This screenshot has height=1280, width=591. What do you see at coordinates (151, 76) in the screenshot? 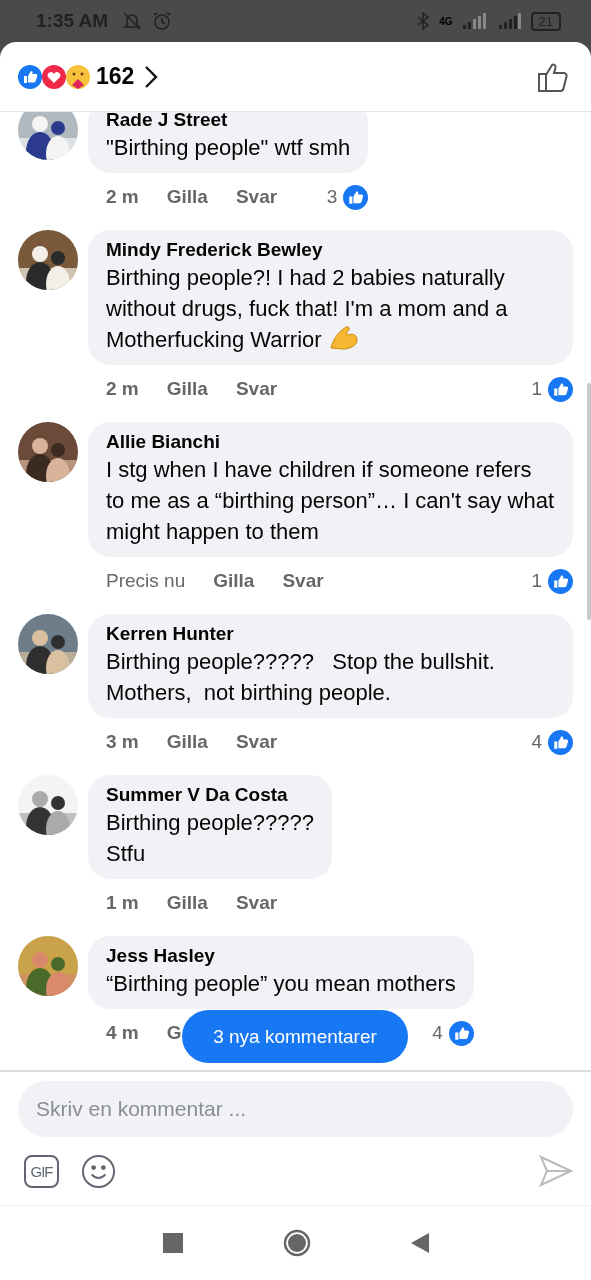
I see `chevron-right-icon` at bounding box center [151, 76].